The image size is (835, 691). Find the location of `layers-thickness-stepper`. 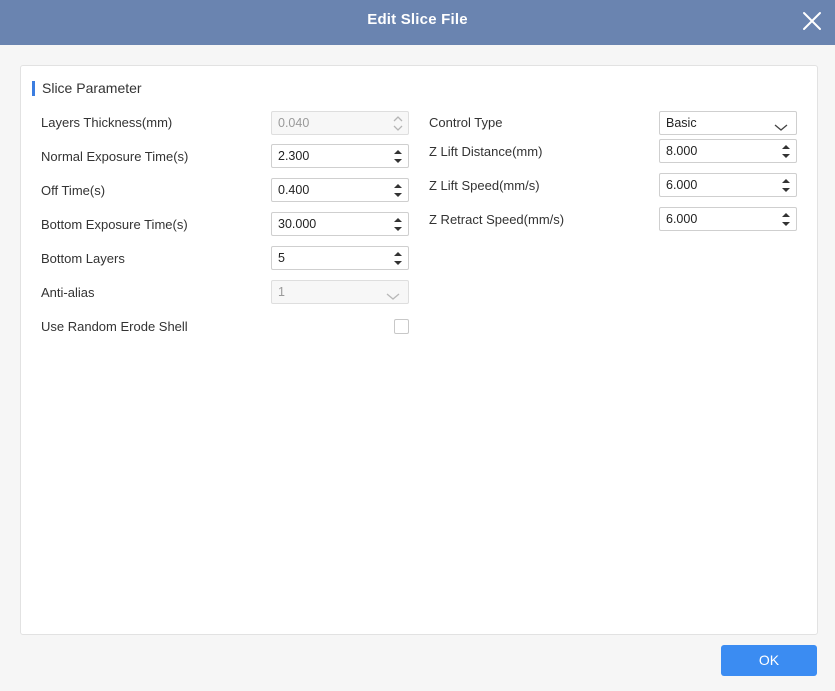

layers-thickness-stepper is located at coordinates (398, 123).